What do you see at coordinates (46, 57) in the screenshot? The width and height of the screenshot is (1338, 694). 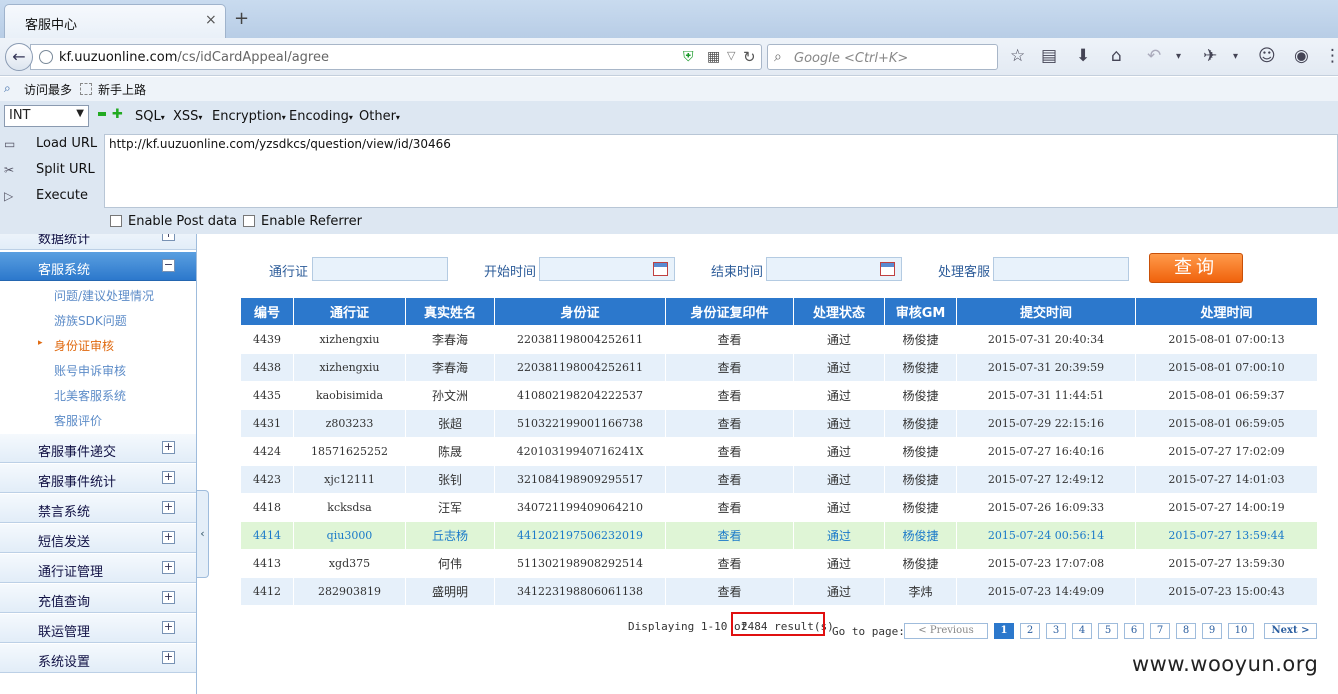 I see `site-identity-icon` at bounding box center [46, 57].